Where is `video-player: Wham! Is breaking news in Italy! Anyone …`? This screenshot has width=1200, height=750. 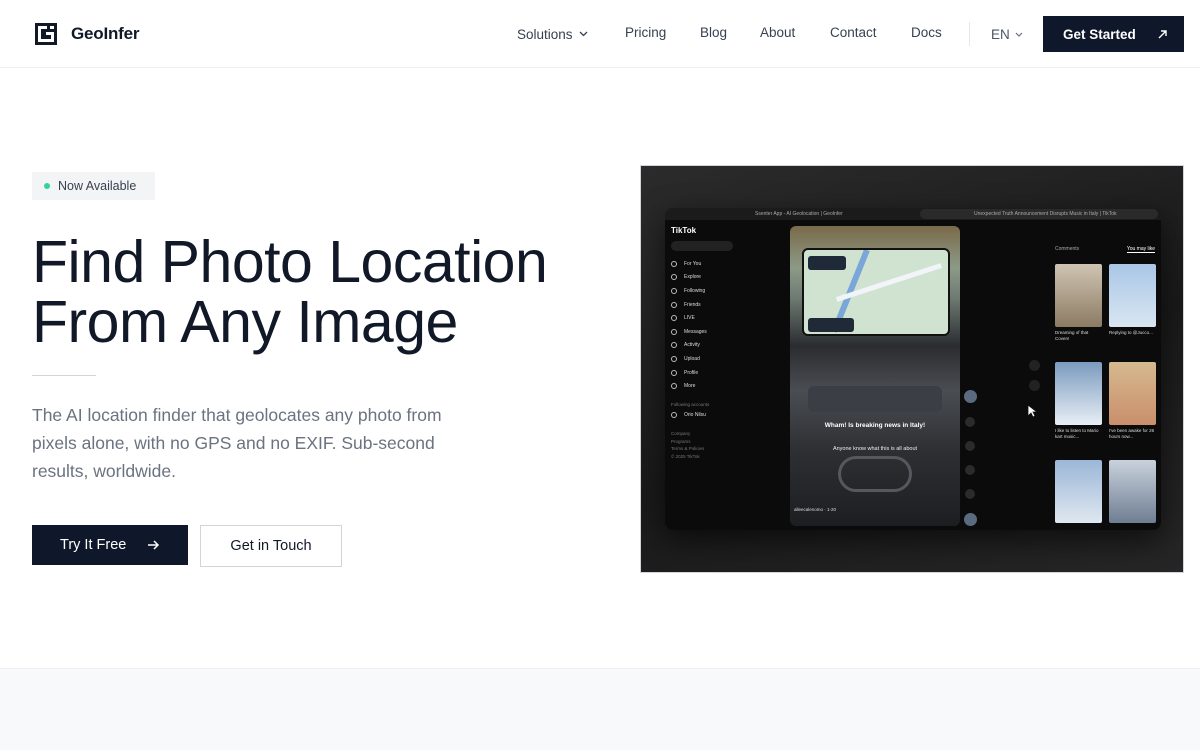
video-player: Wham! Is breaking news in Italy! Anyone … is located at coordinates (875, 376).